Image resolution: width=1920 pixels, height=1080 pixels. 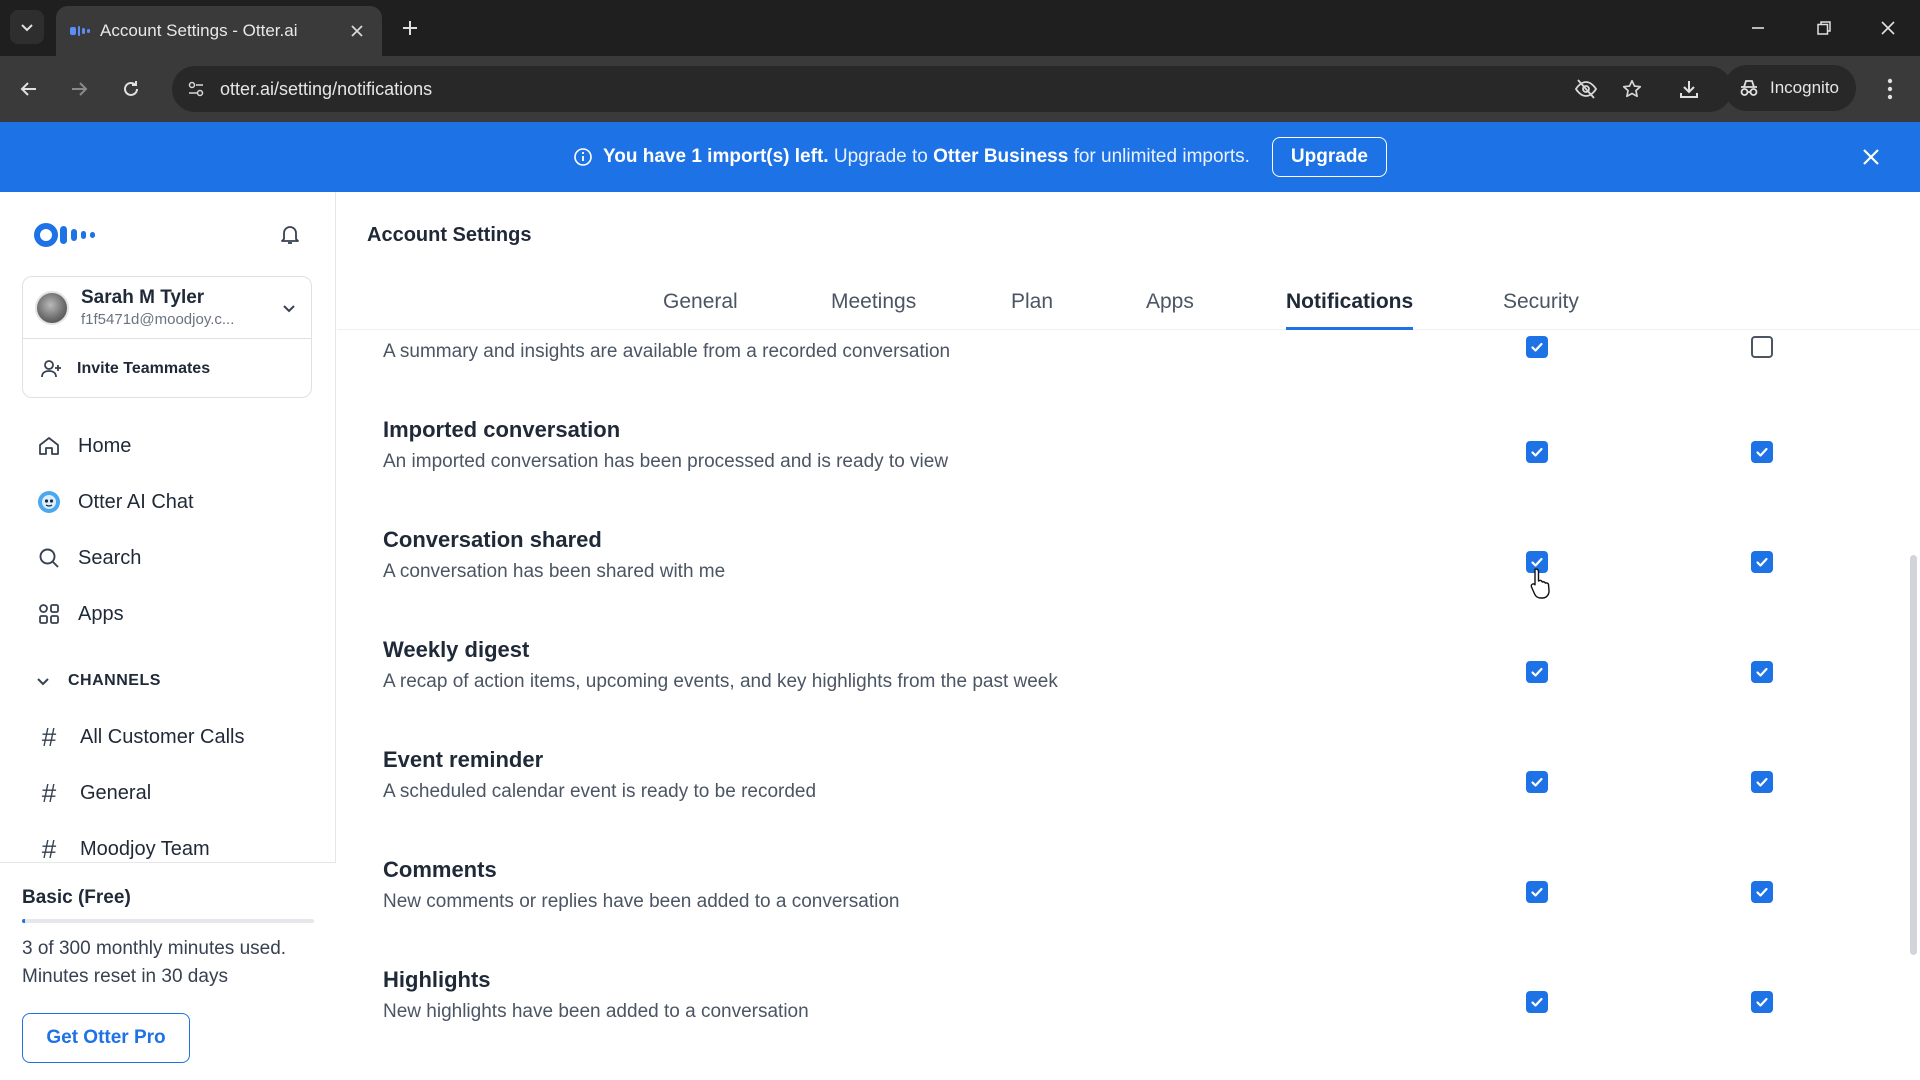 I want to click on reload-icon, so click(x=131, y=88).